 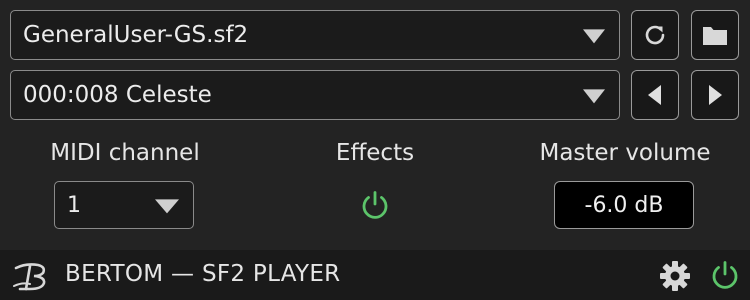 I want to click on previous-preset-button, so click(x=655, y=95).